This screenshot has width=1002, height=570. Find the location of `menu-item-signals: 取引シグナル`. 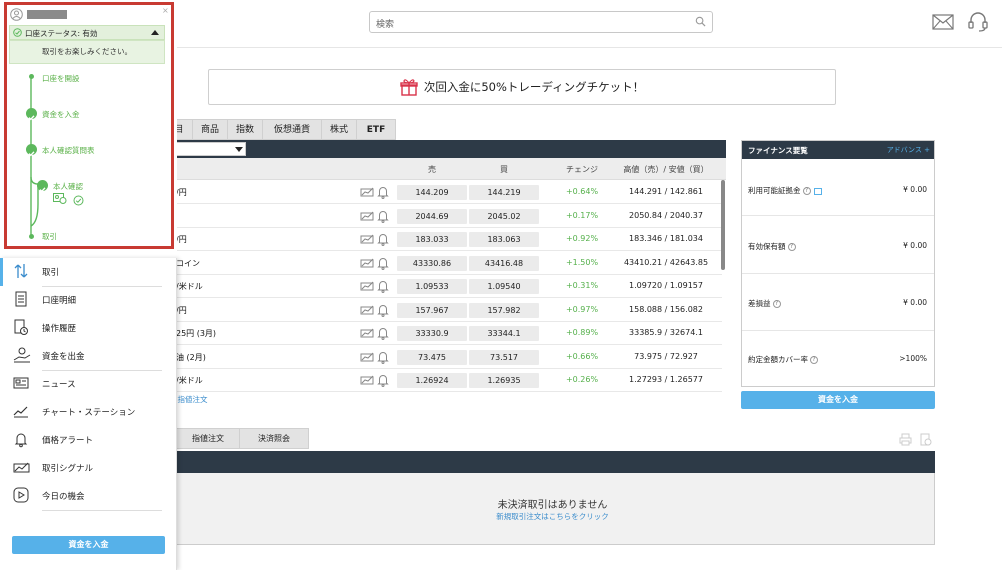

menu-item-signals: 取引シグナル is located at coordinates (86, 468).